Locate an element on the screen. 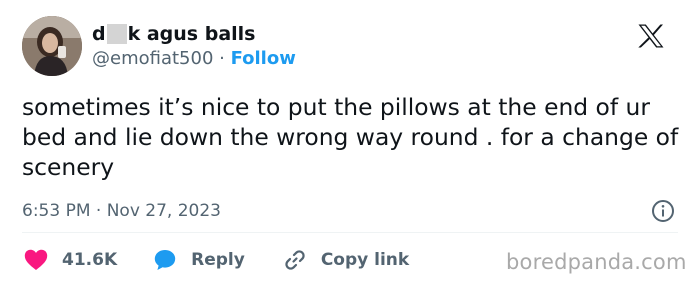 The height and width of the screenshot is (287, 700). action-bar: 41.6K Reply Copy link is located at coordinates (216, 260).